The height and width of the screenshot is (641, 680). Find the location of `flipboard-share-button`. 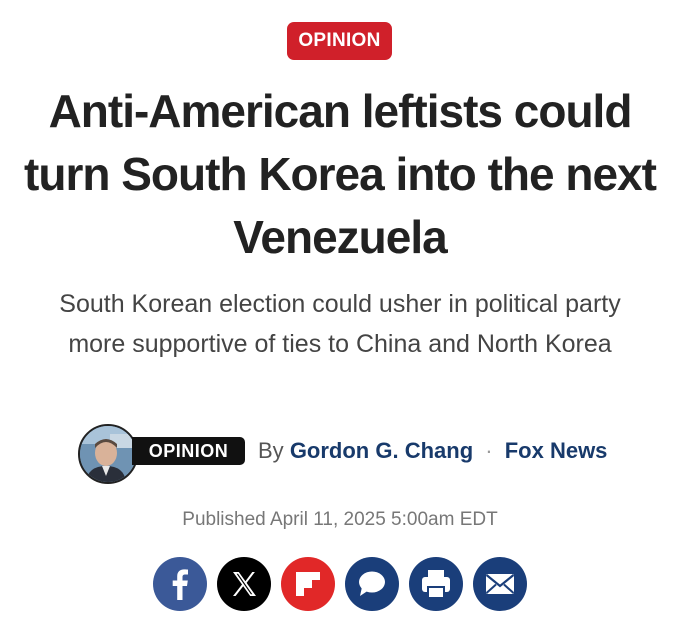

flipboard-share-button is located at coordinates (308, 584).